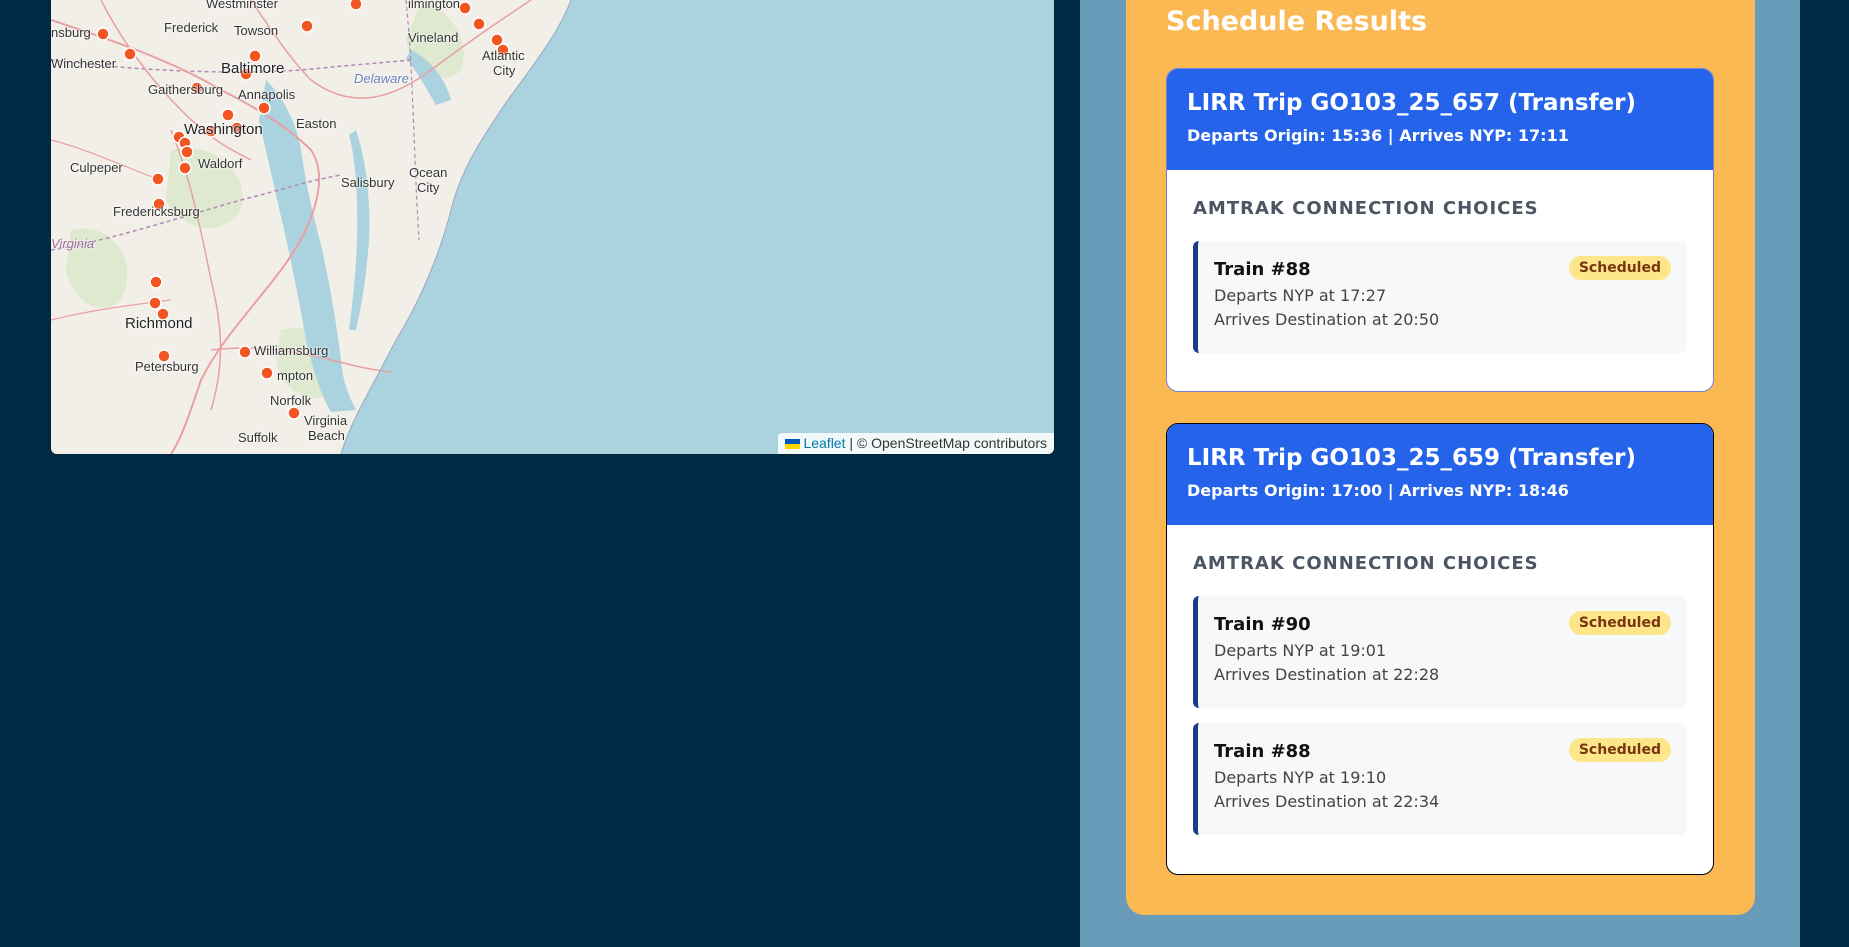 This screenshot has width=1849, height=947. What do you see at coordinates (223, 129) in the screenshot?
I see `map-label-washington: Washington` at bounding box center [223, 129].